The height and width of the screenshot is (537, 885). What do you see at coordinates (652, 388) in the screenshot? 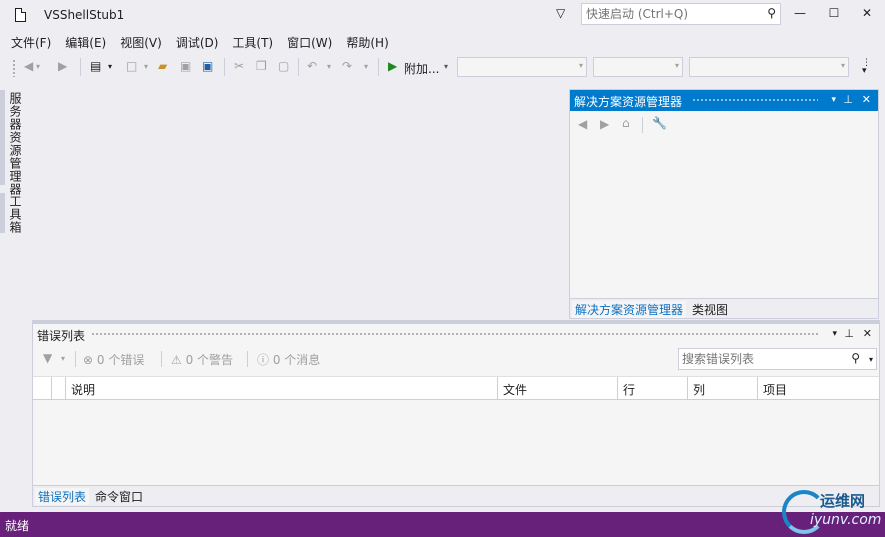
I see `column-header-line: 行` at bounding box center [652, 388].